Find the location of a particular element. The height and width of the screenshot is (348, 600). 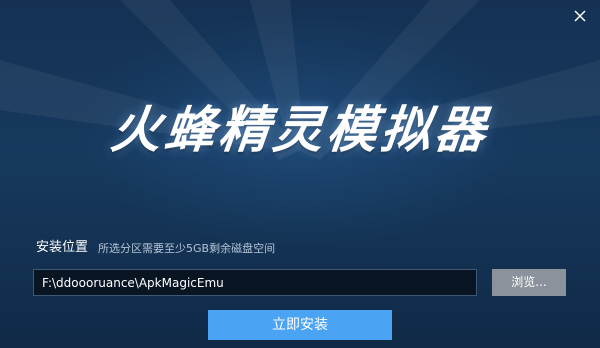

app-title: 火蜂精灵模拟器 is located at coordinates (300, 130).